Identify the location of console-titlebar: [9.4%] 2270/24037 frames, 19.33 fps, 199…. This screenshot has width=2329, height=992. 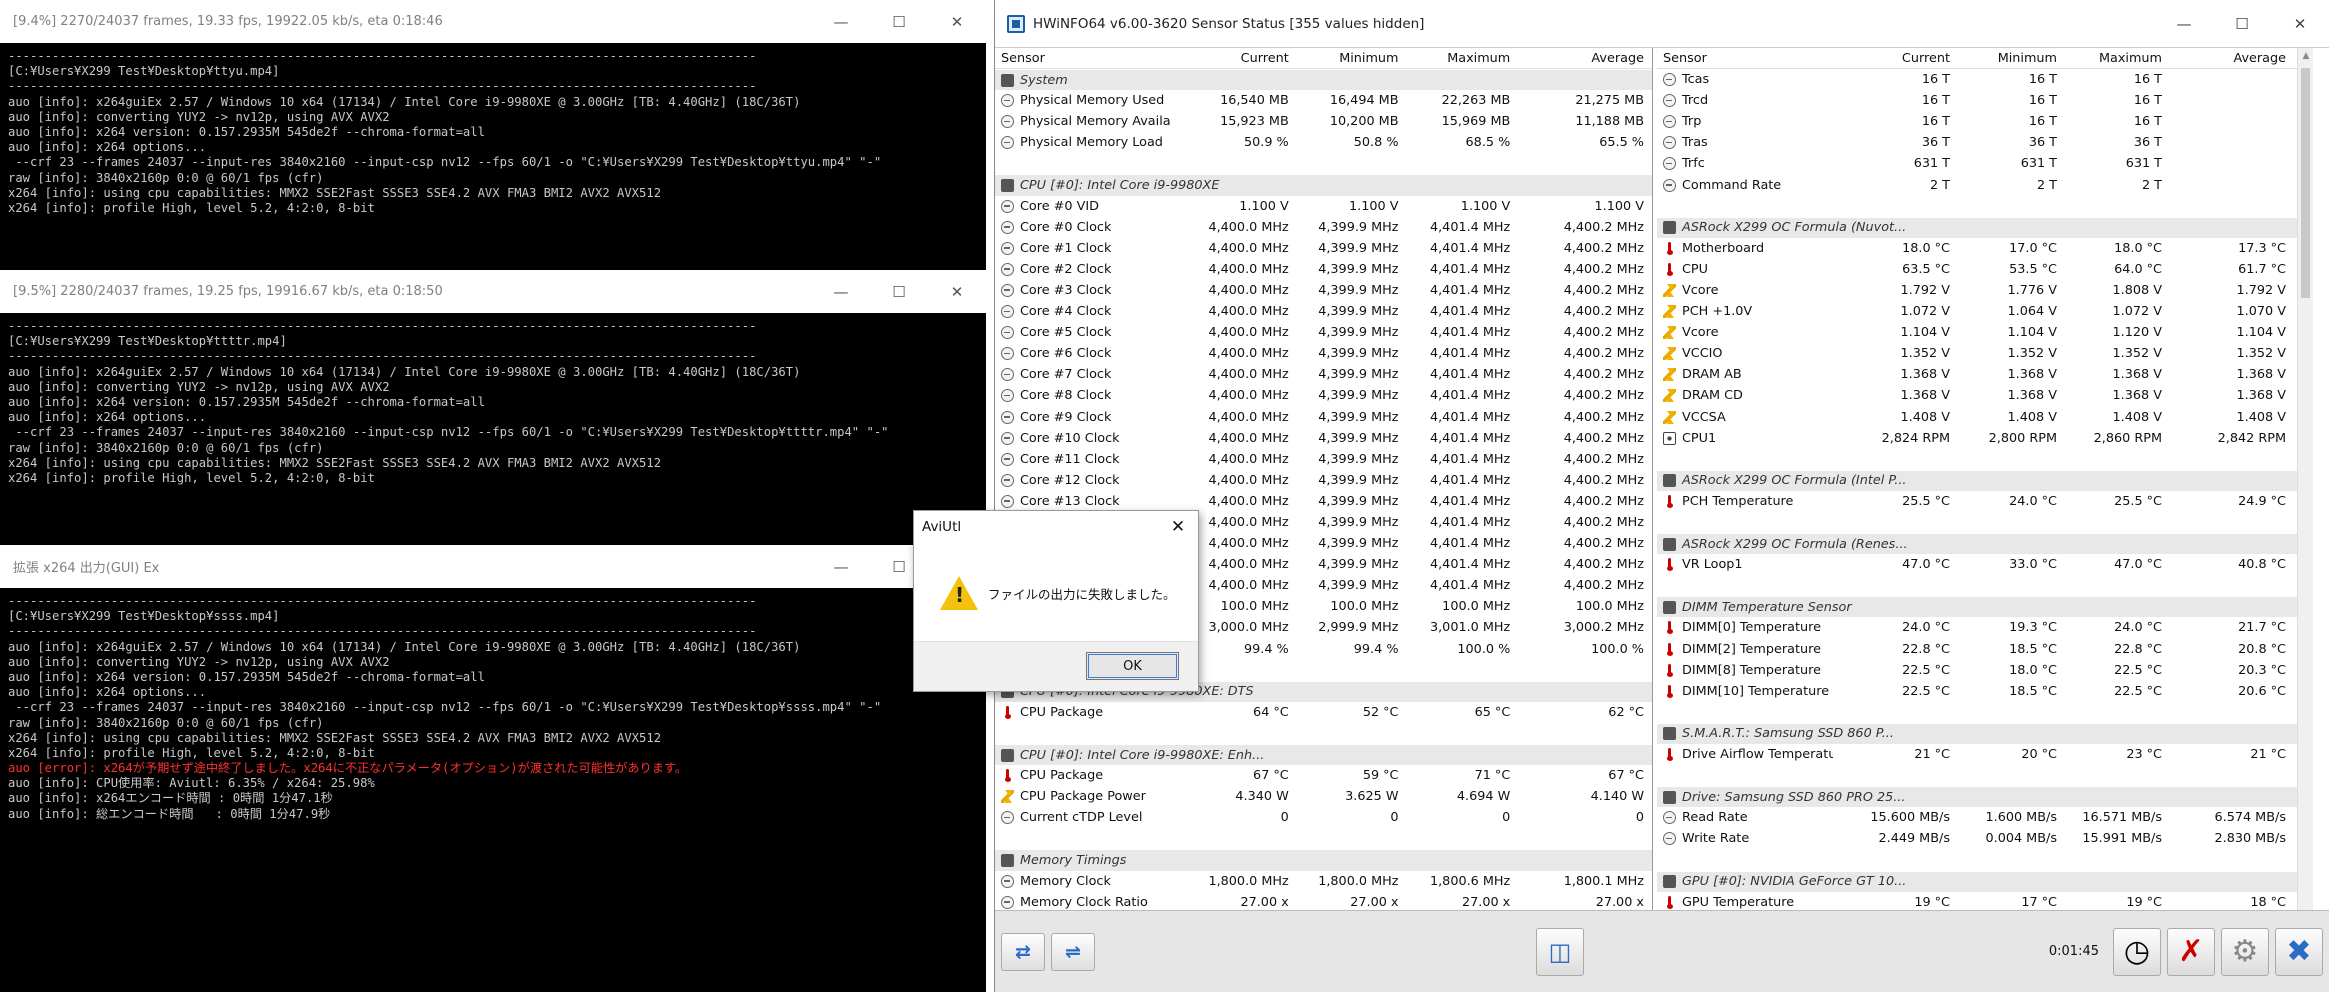
(493, 21).